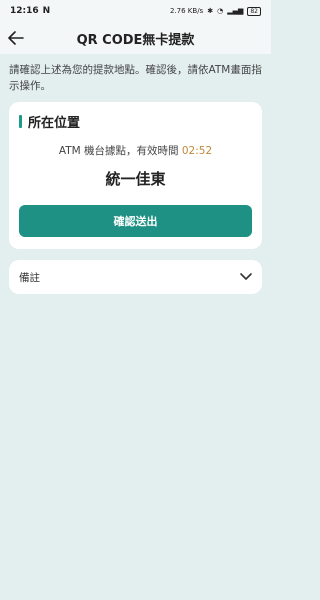 The image size is (320, 600). I want to click on carrier-icon: N, so click(46, 11).